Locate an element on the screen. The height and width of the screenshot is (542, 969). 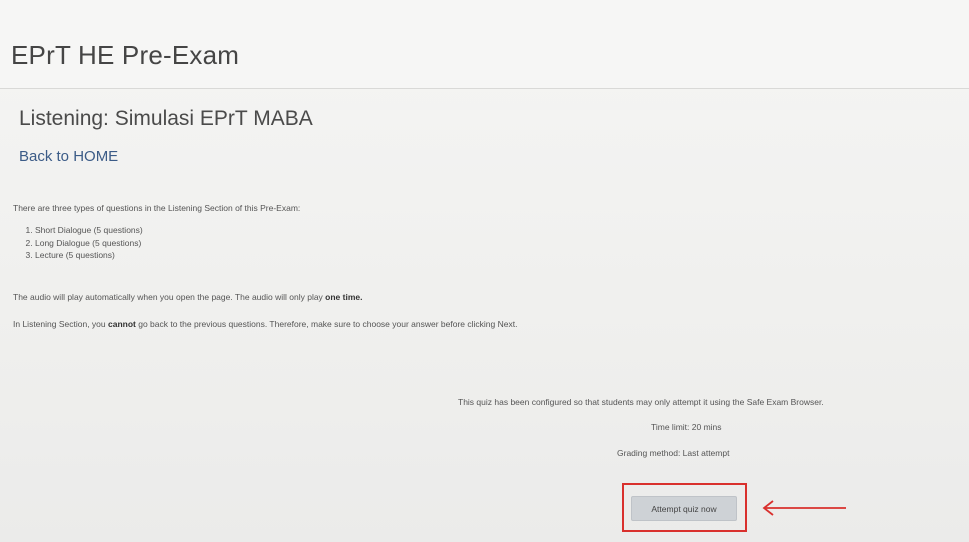
list-item: Lecture (5 questions) is located at coordinates (89, 255).